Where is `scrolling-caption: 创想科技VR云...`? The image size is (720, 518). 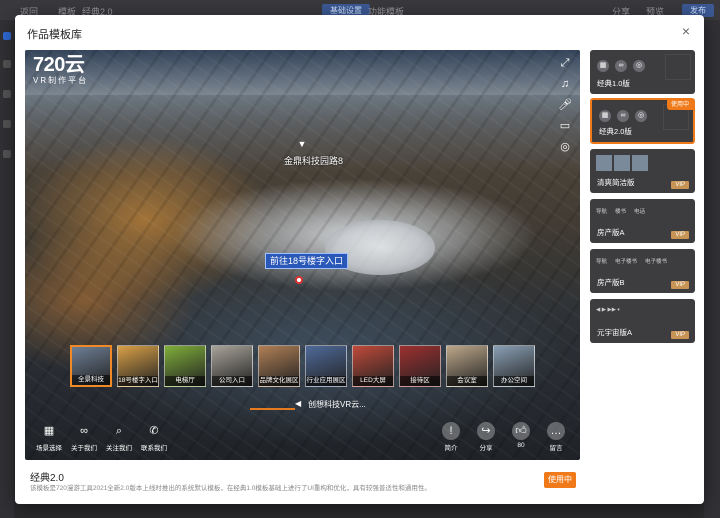
scrolling-caption: 创想科技VR云... is located at coordinates (337, 404).